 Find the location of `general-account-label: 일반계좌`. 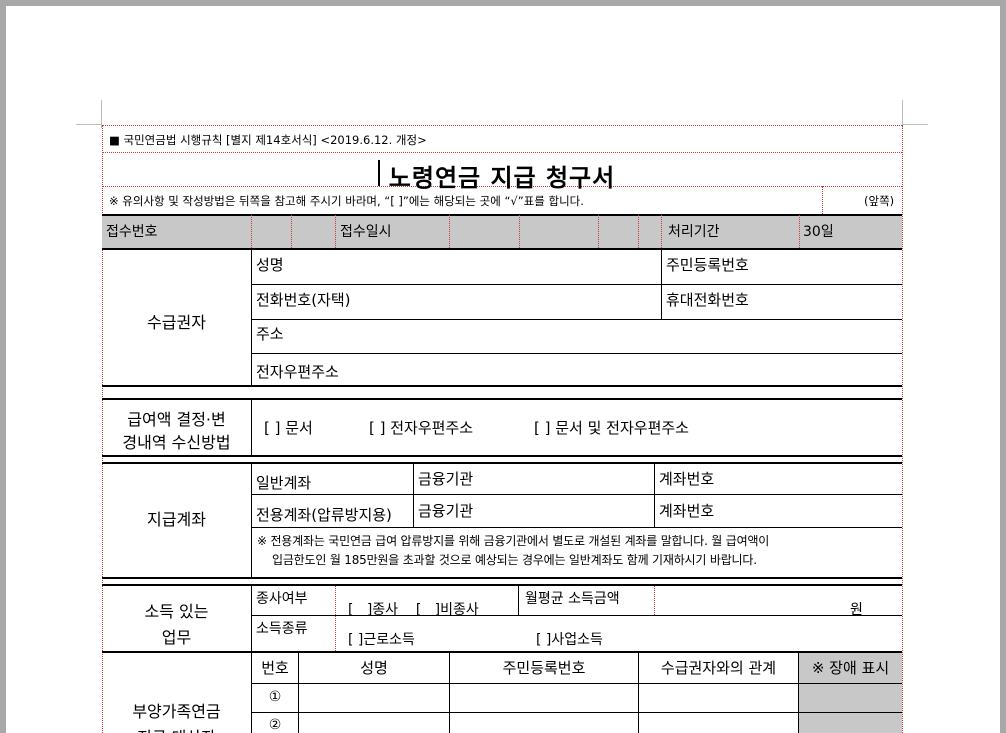

general-account-label: 일반계좌 is located at coordinates (284, 483).